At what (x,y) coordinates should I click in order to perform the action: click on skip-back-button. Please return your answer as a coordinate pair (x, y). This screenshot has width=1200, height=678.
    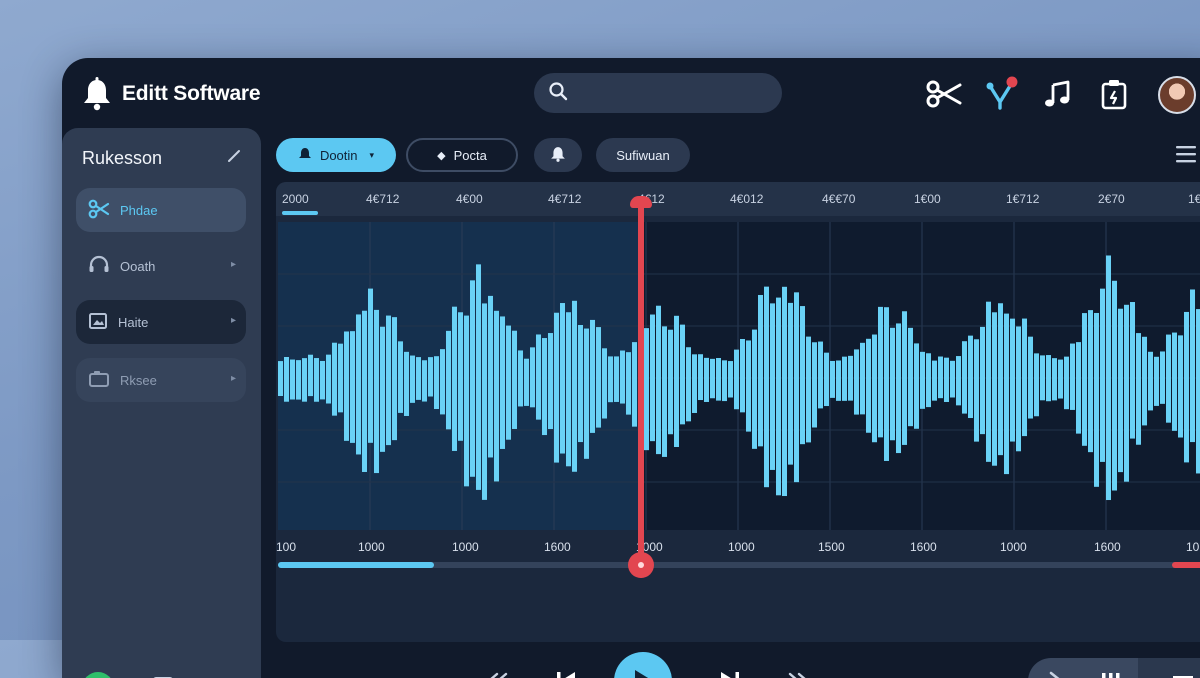
    Looking at the image, I should click on (566, 669).